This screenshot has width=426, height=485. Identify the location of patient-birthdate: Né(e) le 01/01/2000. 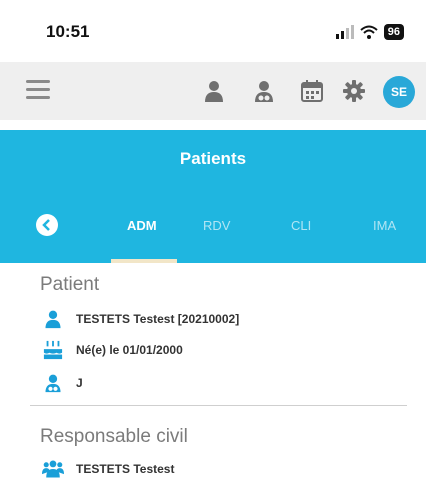
(129, 350).